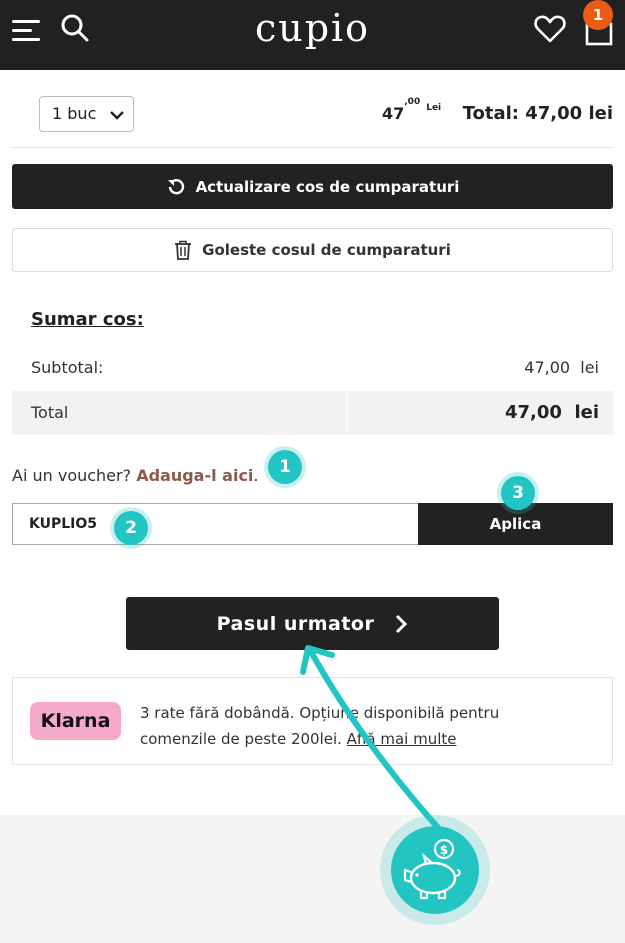 The height and width of the screenshot is (943, 625). Describe the element at coordinates (434, 108) in the screenshot. I see `price-currency: Lei` at that location.